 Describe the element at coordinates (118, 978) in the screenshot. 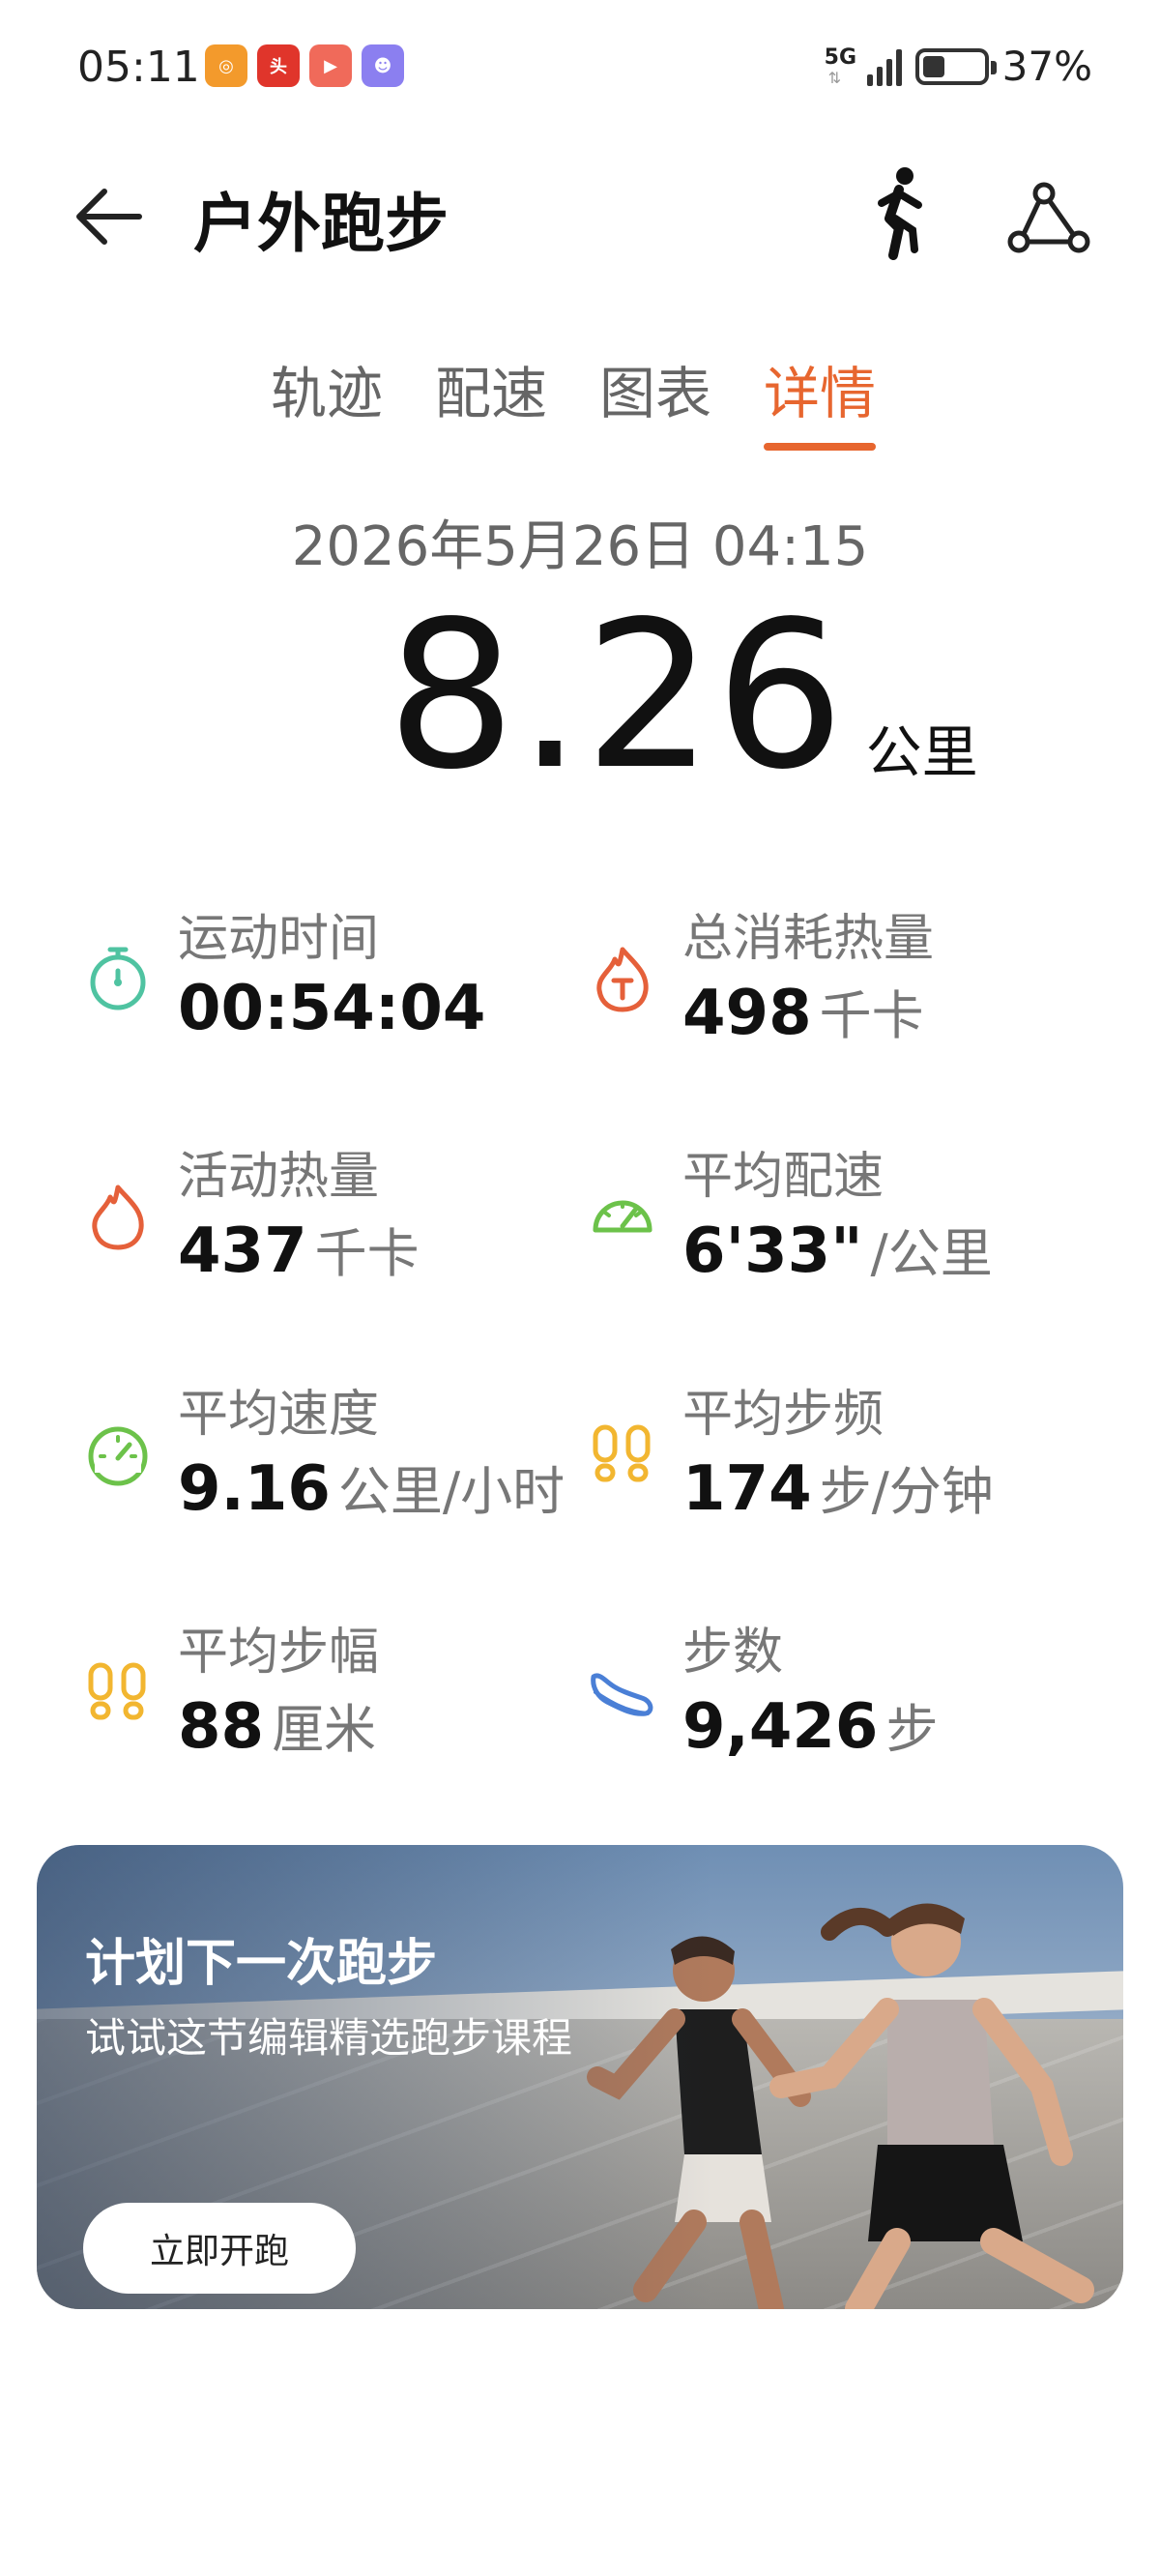

I see `stopwatch-icon` at that location.